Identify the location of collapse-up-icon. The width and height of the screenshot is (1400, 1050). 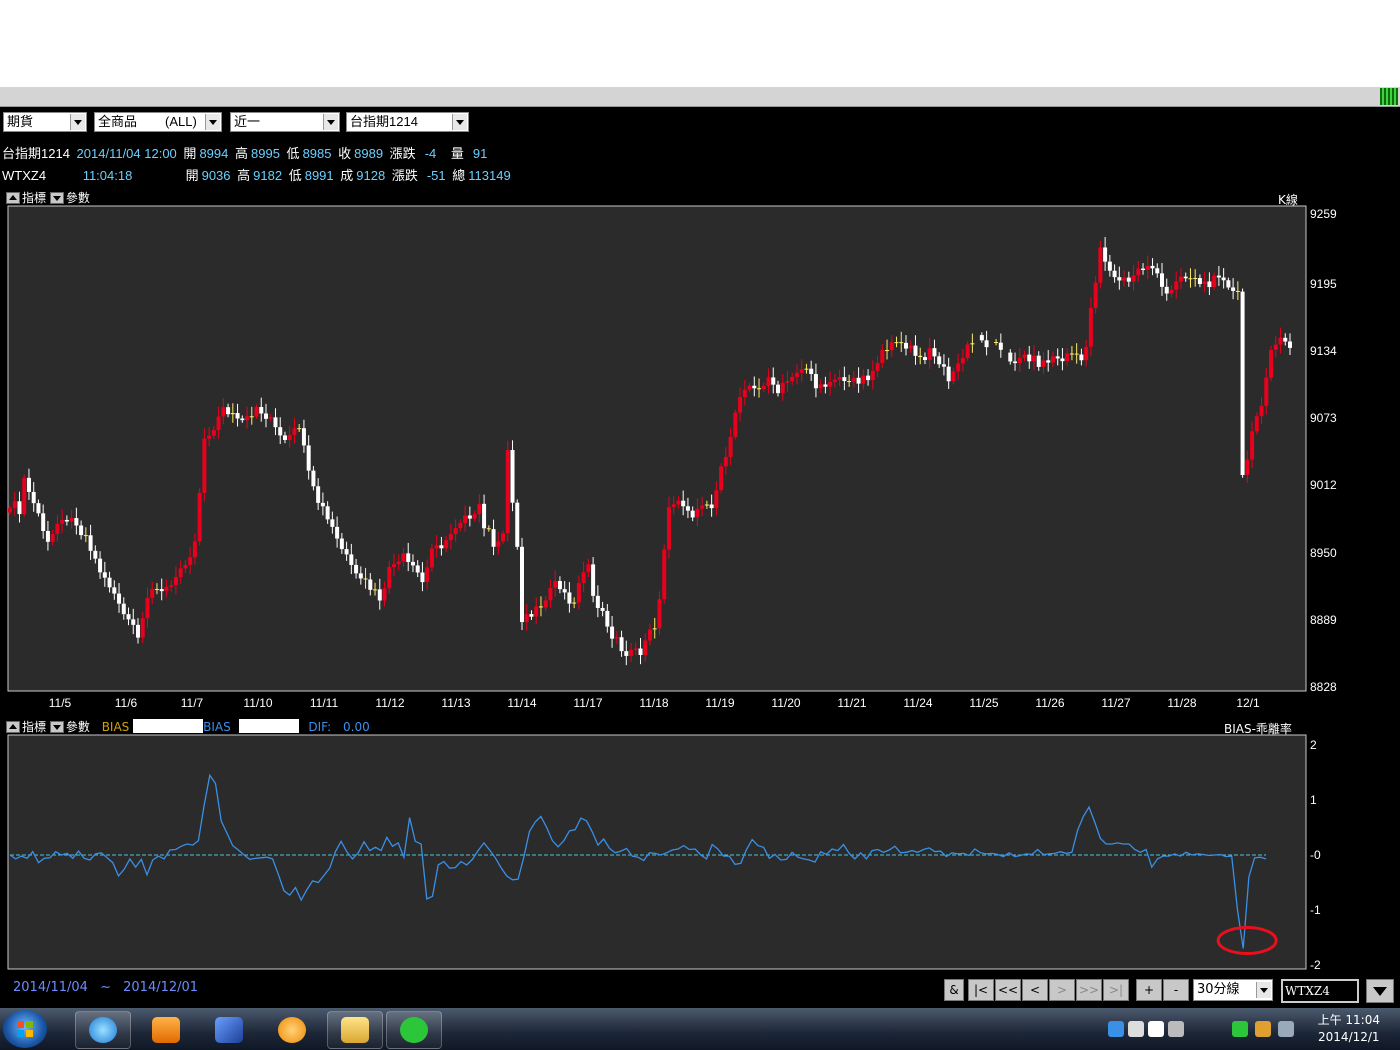
(13, 727).